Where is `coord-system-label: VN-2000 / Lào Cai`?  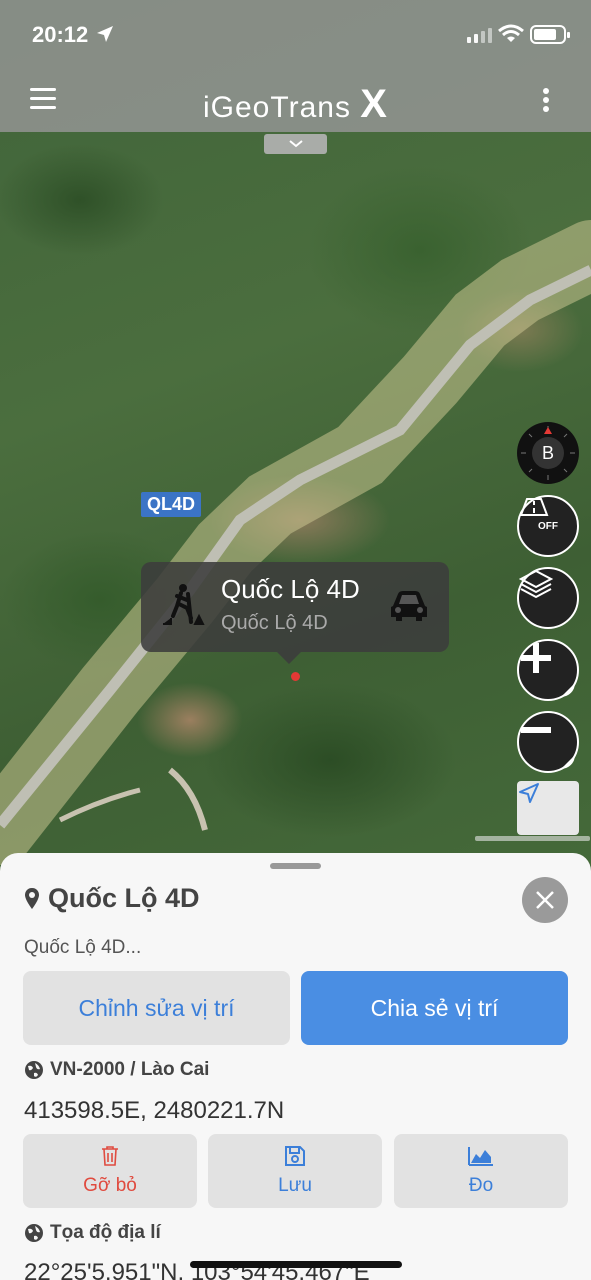 coord-system-label: VN-2000 / Lào Cai is located at coordinates (130, 1069).